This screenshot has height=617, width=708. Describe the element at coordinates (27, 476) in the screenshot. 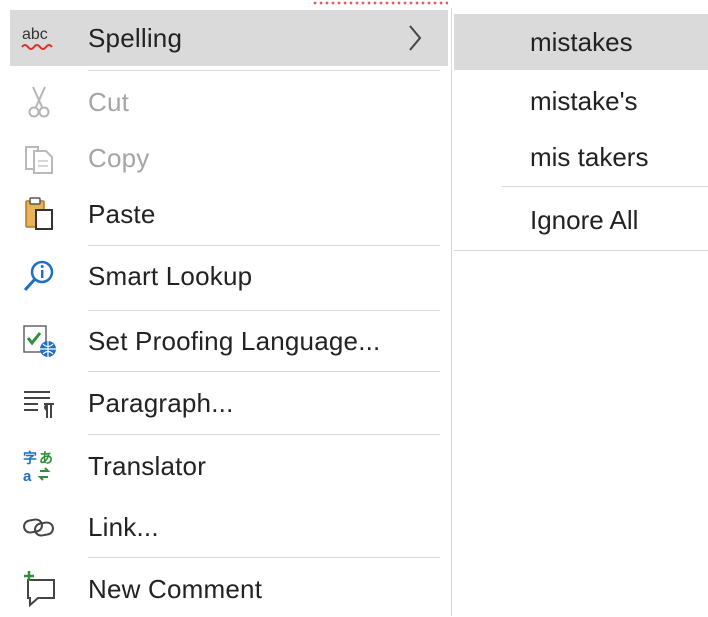

I see `svg-text: a` at that location.